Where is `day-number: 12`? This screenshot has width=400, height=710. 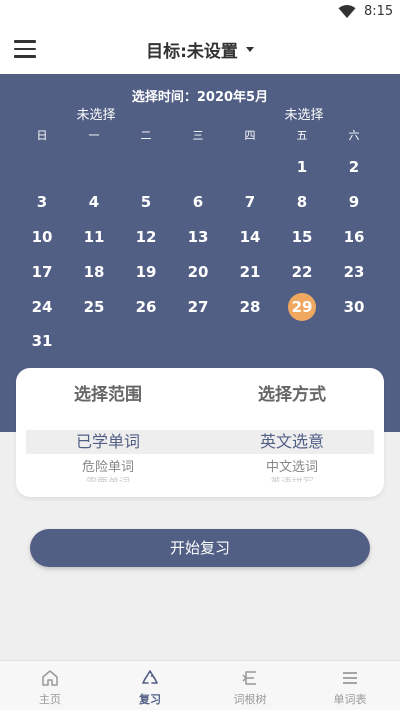 day-number: 12 is located at coordinates (146, 237).